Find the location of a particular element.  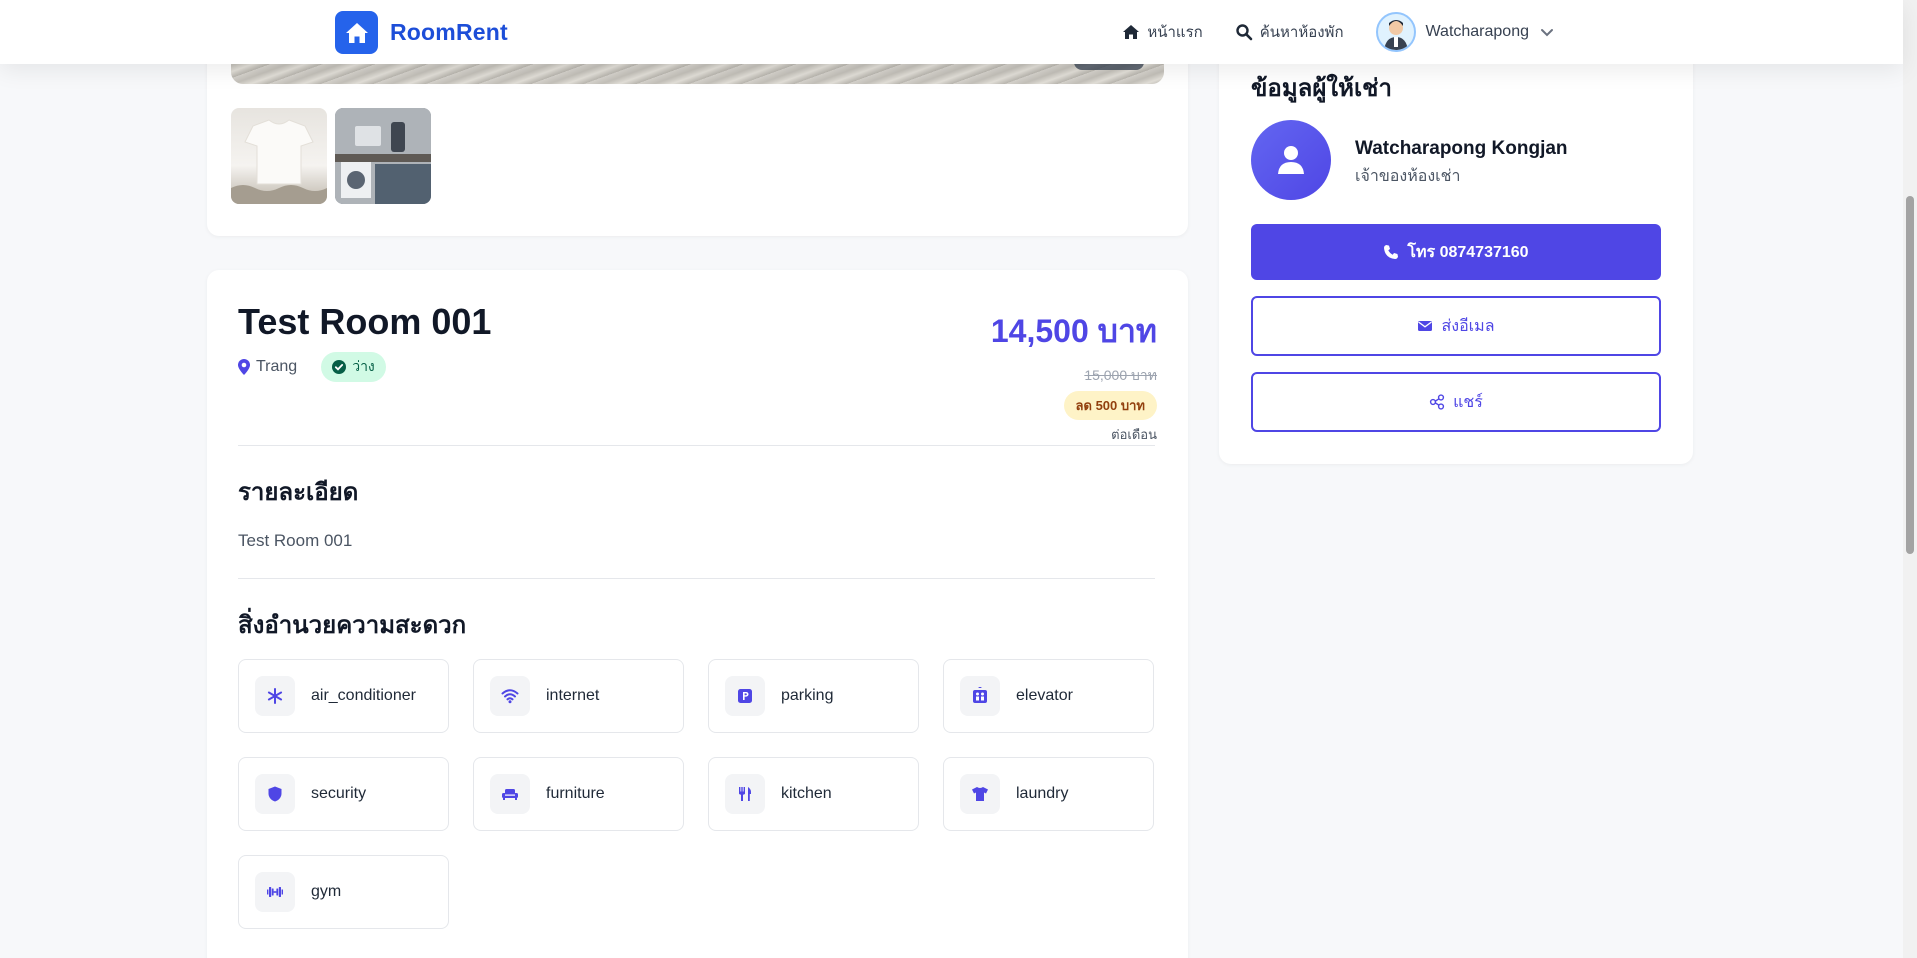

email-label: ส่งอีเมล is located at coordinates (1468, 326).